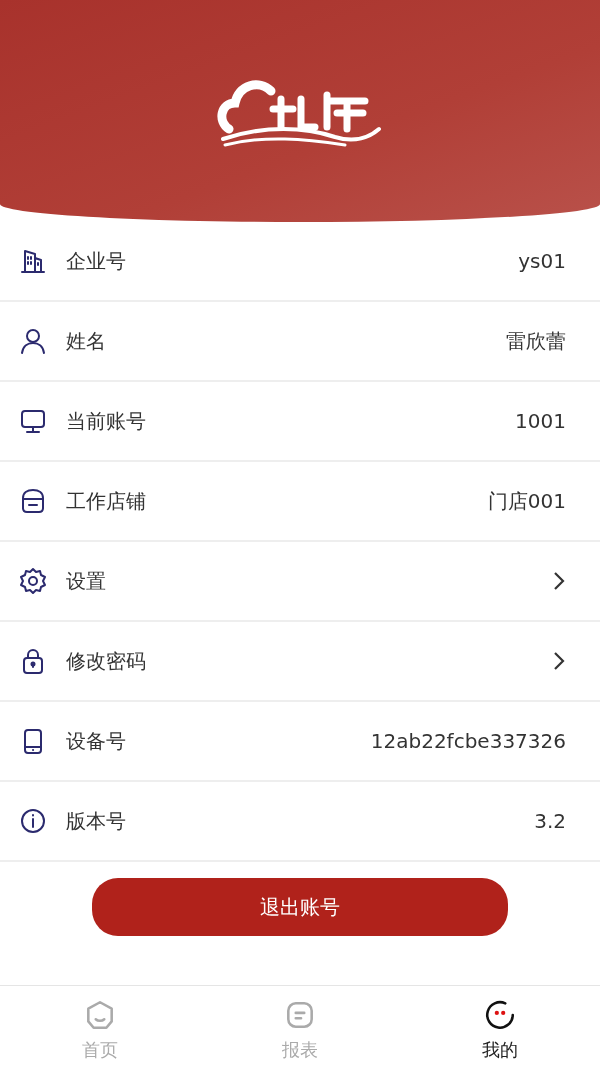 The height and width of the screenshot is (1067, 600). Describe the element at coordinates (86, 341) in the screenshot. I see `row-label: 姓名` at that location.